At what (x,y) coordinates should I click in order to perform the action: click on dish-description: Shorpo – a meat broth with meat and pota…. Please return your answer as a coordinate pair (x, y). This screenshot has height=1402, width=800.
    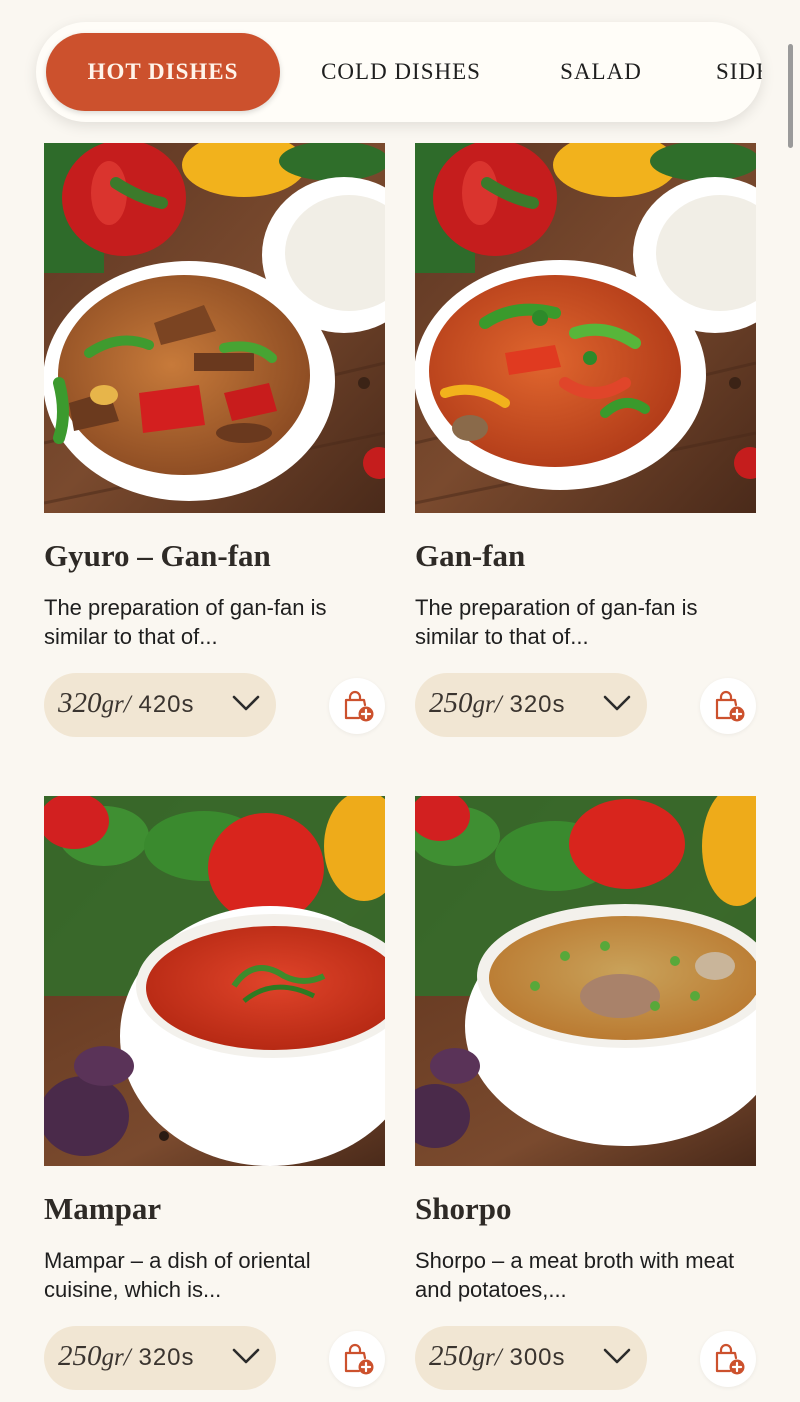
    Looking at the image, I should click on (575, 1275).